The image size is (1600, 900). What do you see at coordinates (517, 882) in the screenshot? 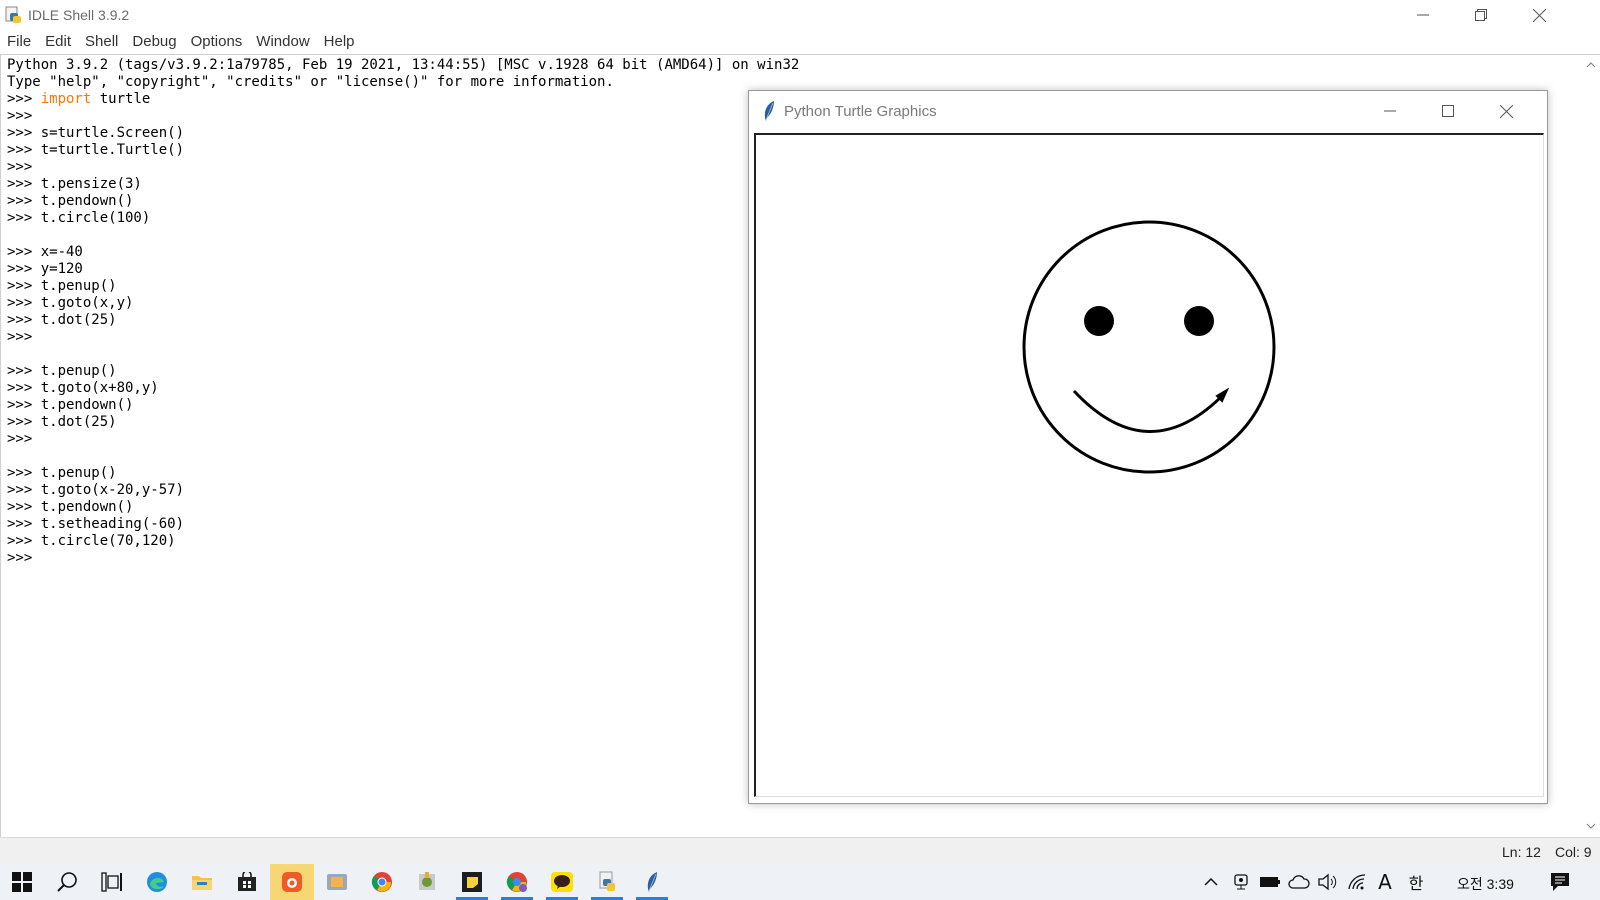
I see `chrome-profile-button` at bounding box center [517, 882].